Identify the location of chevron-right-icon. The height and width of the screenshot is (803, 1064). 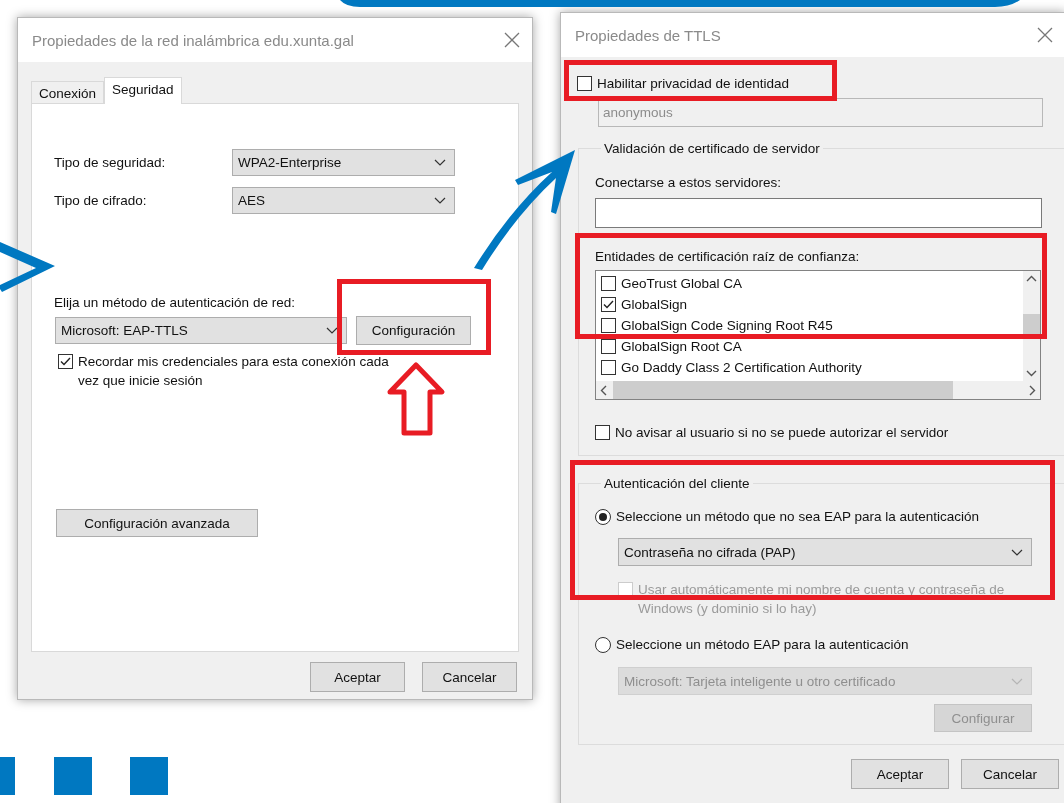
(1032, 390).